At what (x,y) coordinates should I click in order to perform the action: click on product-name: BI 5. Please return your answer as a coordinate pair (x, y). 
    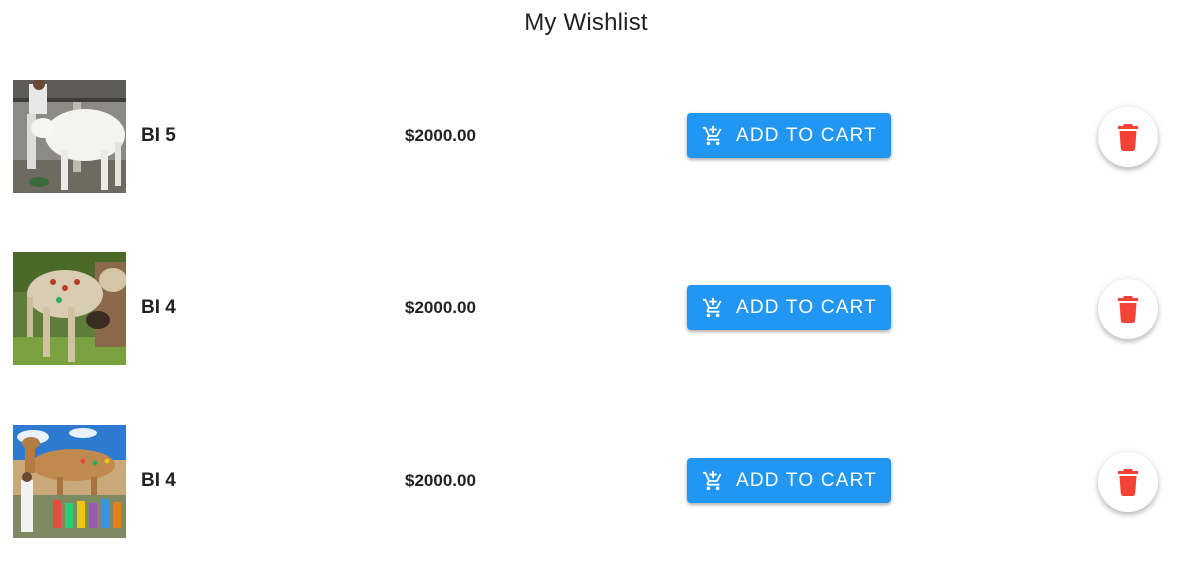
    Looking at the image, I should click on (158, 136).